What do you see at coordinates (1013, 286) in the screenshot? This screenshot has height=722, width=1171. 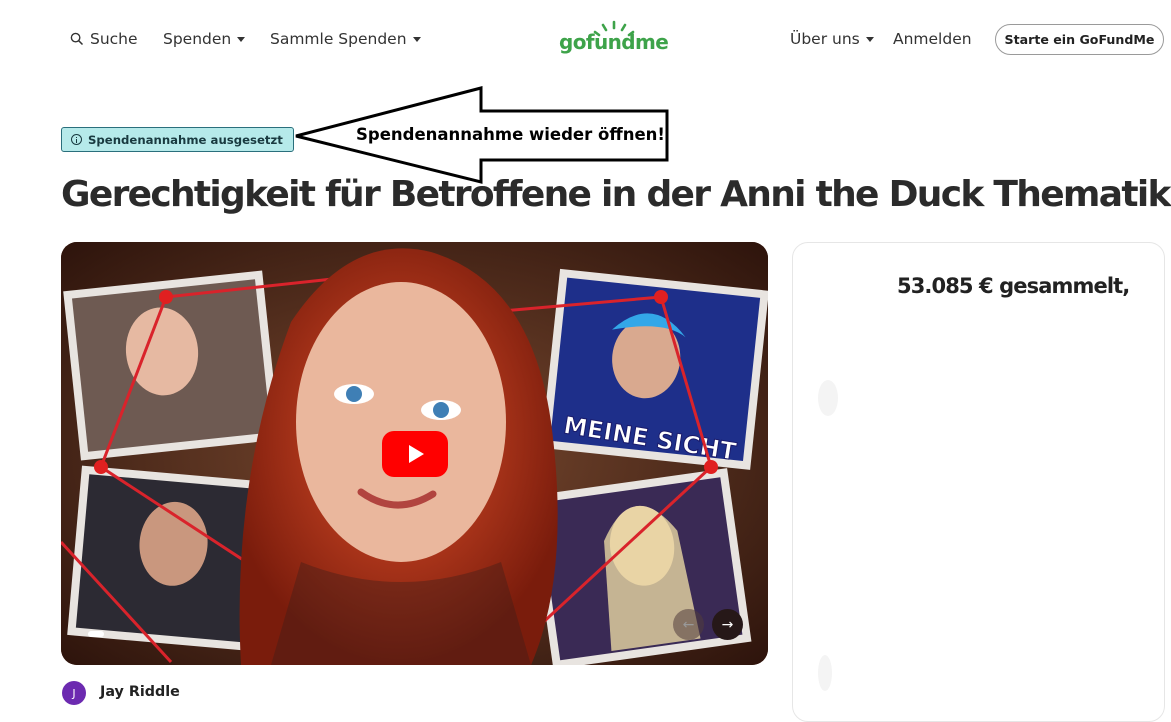 I see `raised-amount: 53.085 € gesammelt,` at bounding box center [1013, 286].